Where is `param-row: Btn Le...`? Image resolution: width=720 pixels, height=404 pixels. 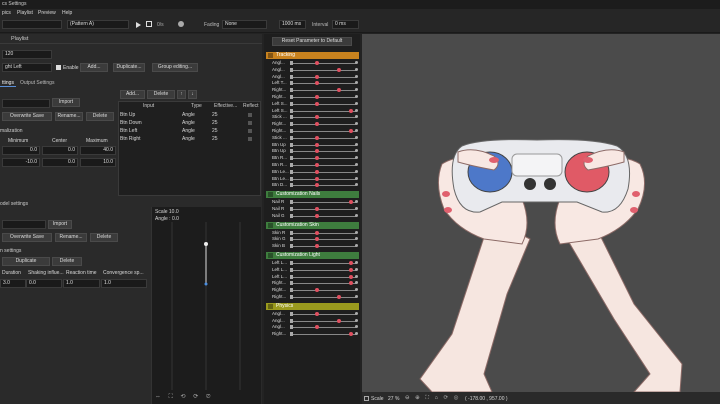
param-row: Btn Le... is located at coordinates (312, 179).